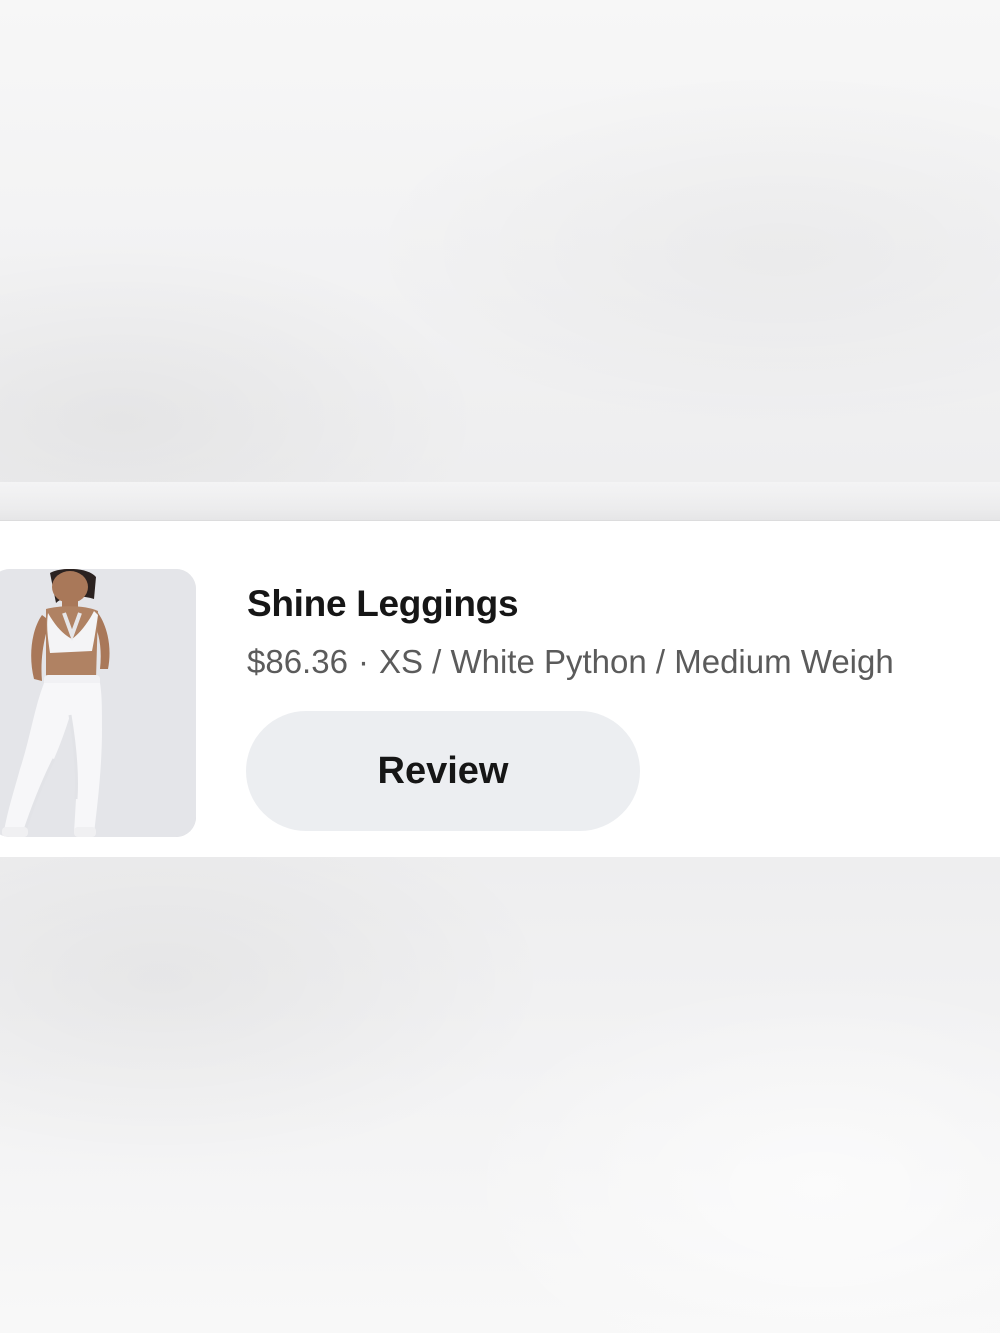 The width and height of the screenshot is (1000, 1333). I want to click on product-thumbnail, so click(98, 703).